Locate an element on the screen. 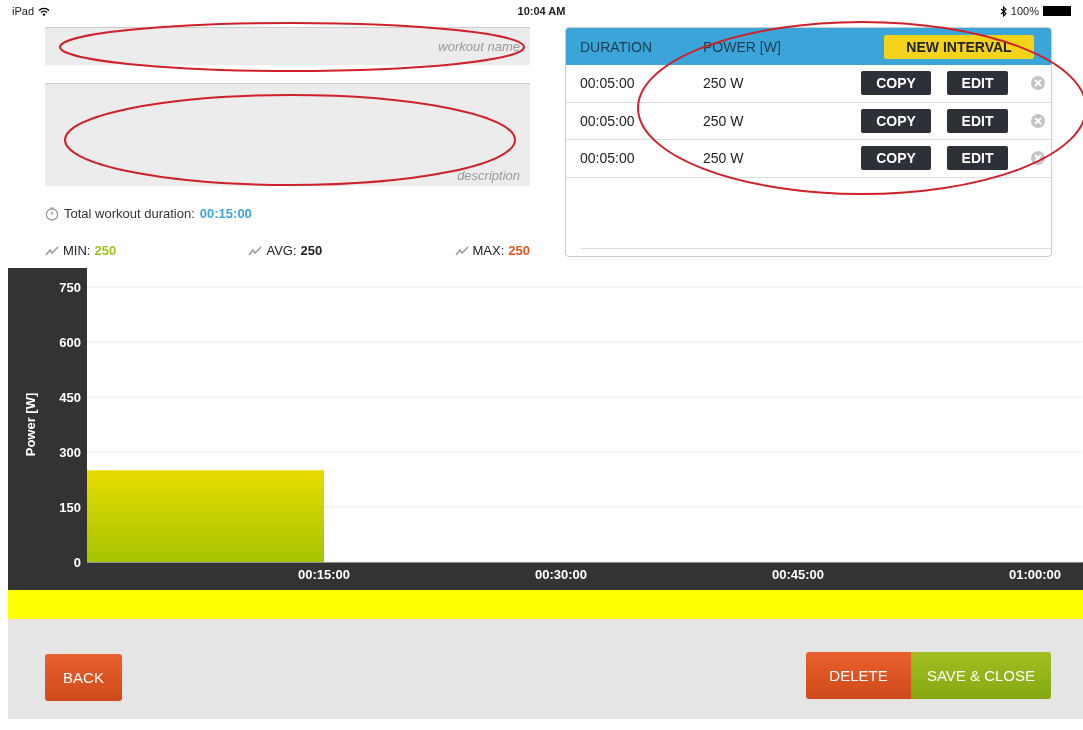 The image size is (1083, 730). y-tick-label: 600 is located at coordinates (70, 342).